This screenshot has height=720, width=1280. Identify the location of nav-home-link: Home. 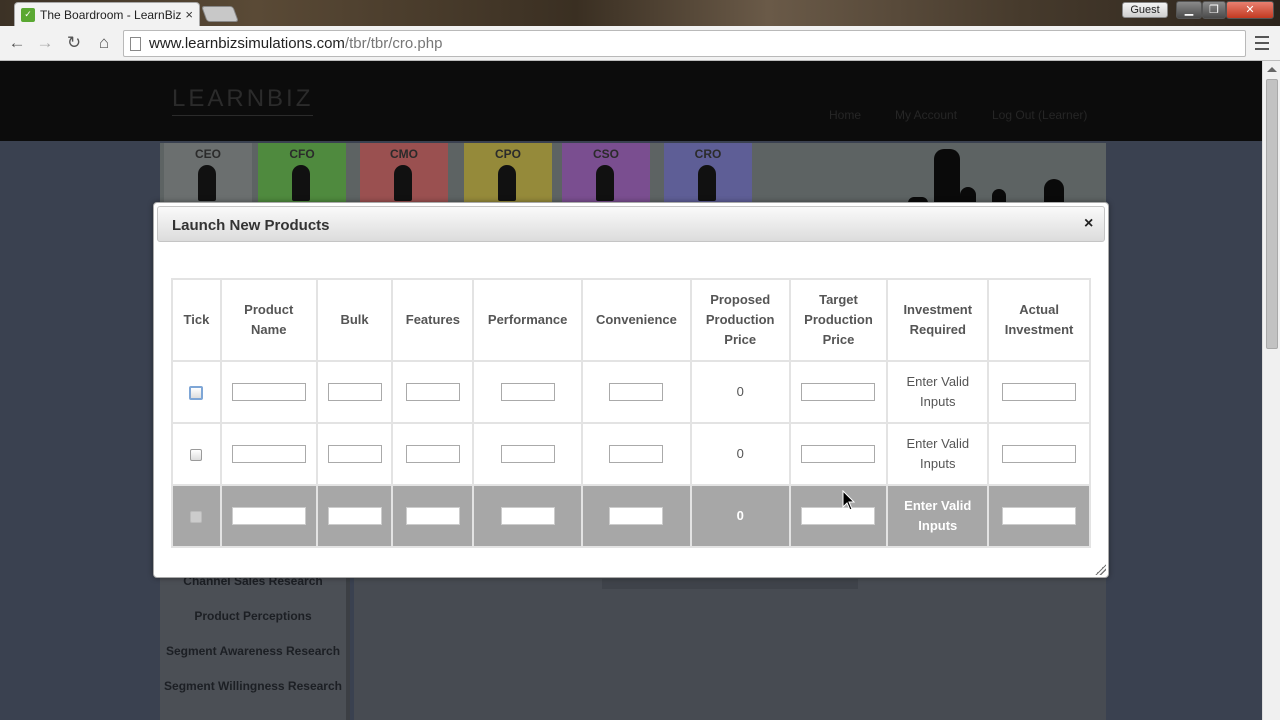
(845, 115).